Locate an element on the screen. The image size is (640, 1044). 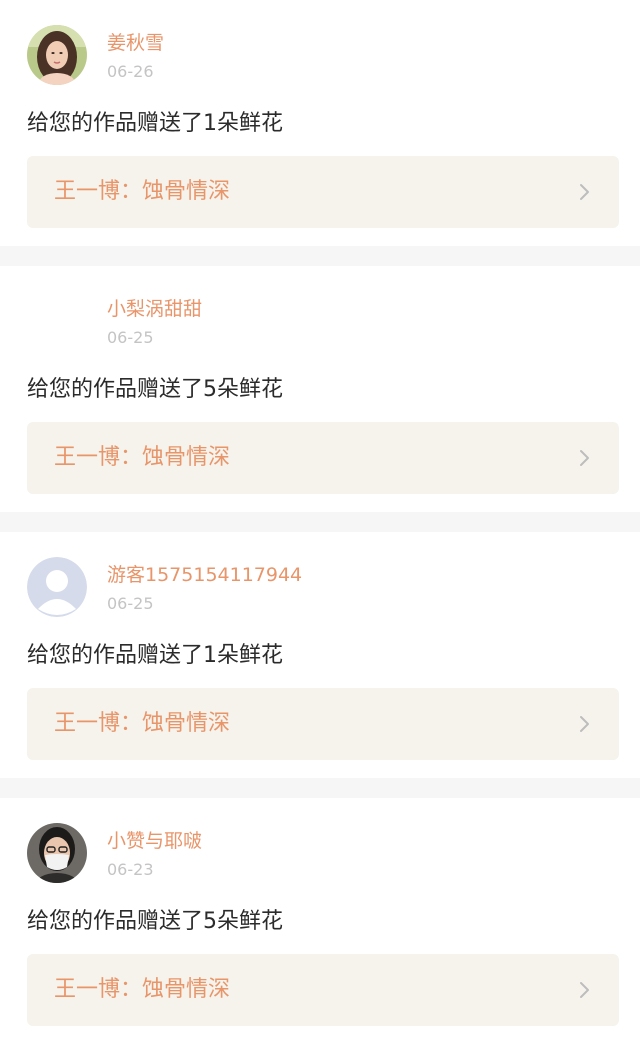
default-user-icon is located at coordinates (57, 587).